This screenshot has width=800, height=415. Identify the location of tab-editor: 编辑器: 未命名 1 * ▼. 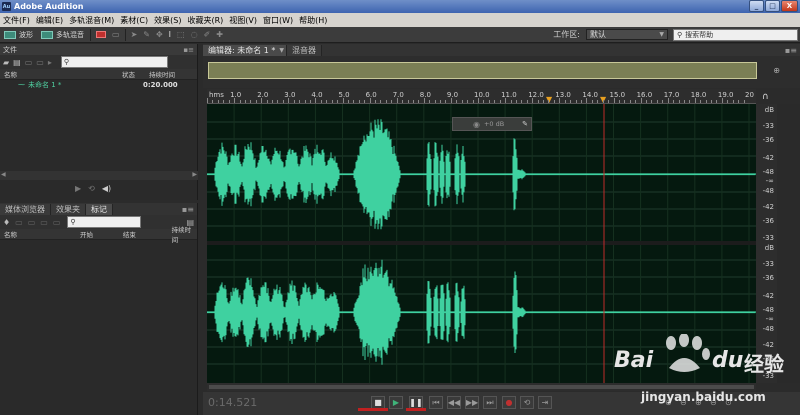
(245, 50).